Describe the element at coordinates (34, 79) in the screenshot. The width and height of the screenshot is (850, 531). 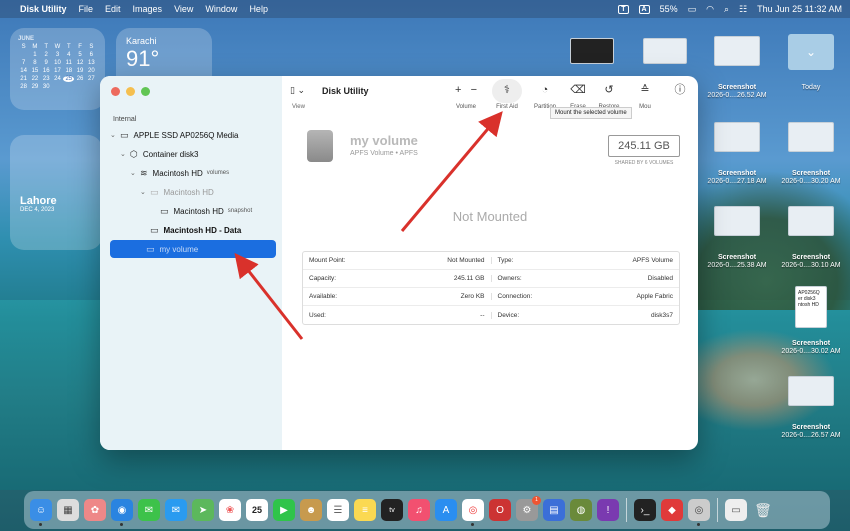
I see `calendar-day: 22` at that location.